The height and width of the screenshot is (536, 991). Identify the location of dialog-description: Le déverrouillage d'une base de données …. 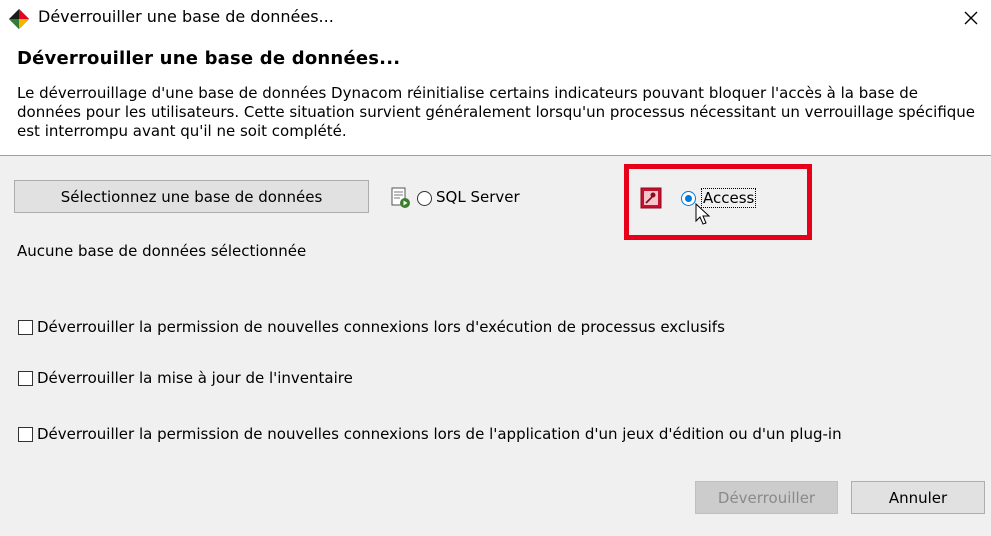
(496, 112).